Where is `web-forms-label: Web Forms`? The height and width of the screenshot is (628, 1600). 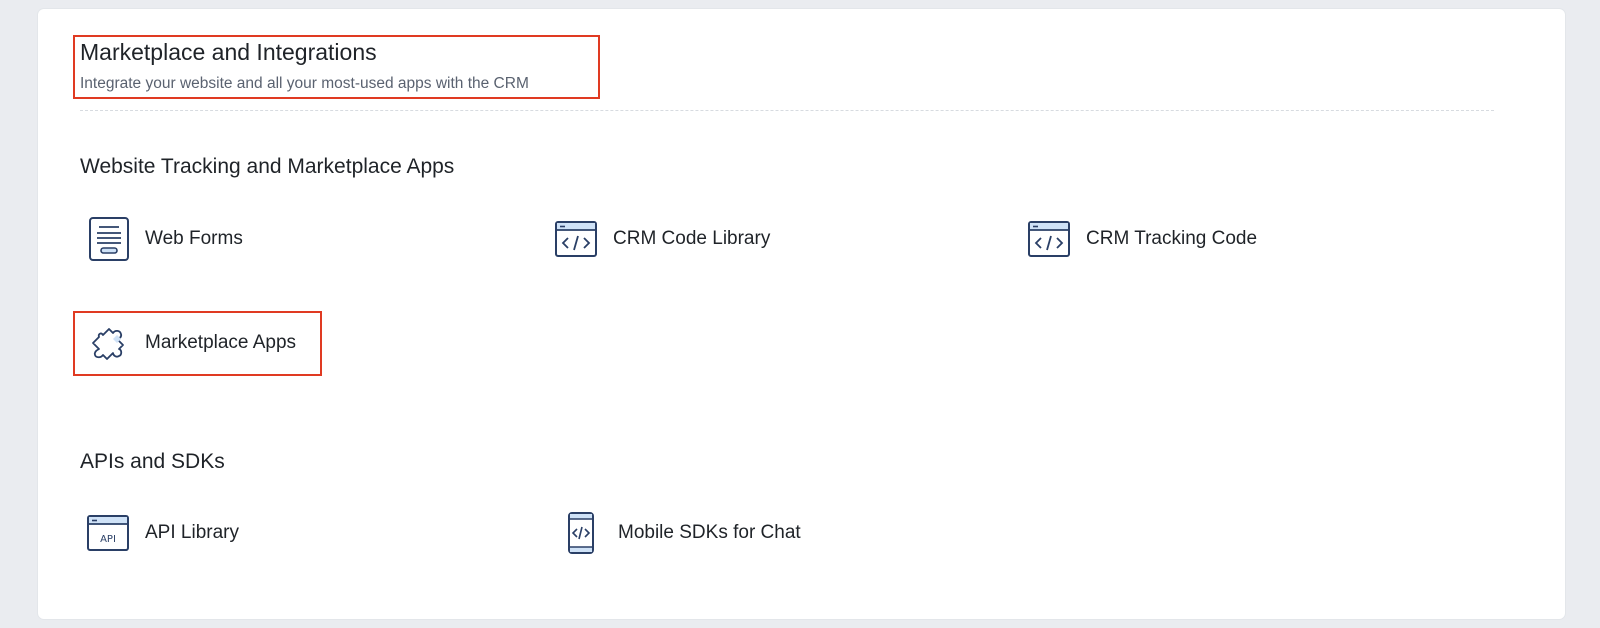
web-forms-label: Web Forms is located at coordinates (194, 238).